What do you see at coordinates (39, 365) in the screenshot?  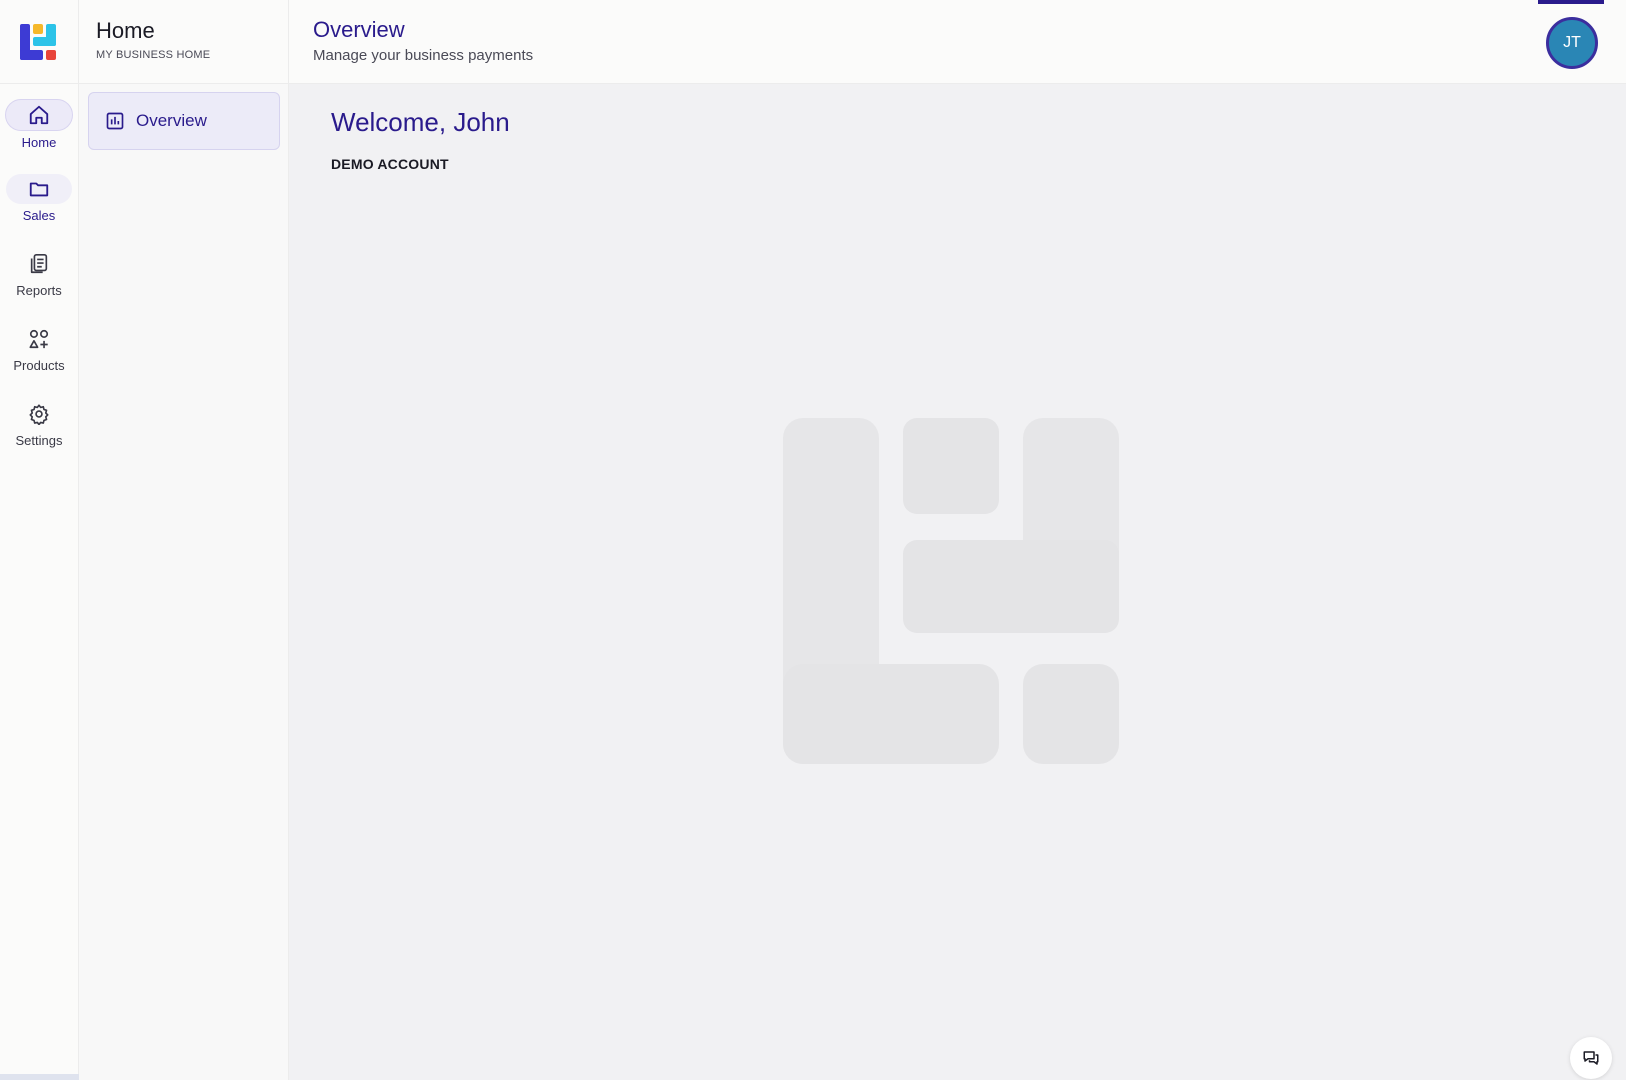 I see `rail-item-label: Products` at bounding box center [39, 365].